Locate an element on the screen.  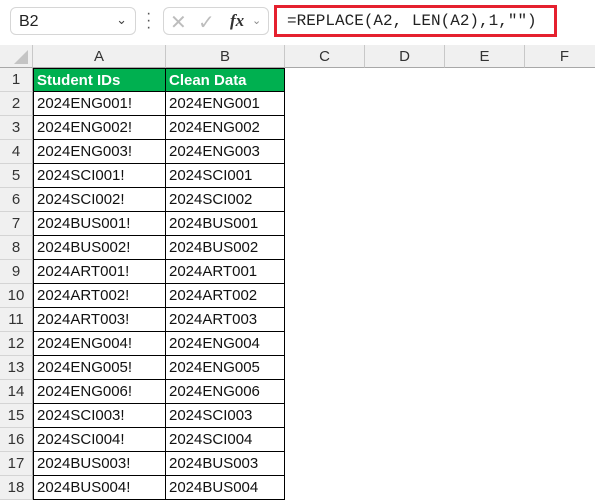
table-cell: 2024ART001! is located at coordinates (99, 272).